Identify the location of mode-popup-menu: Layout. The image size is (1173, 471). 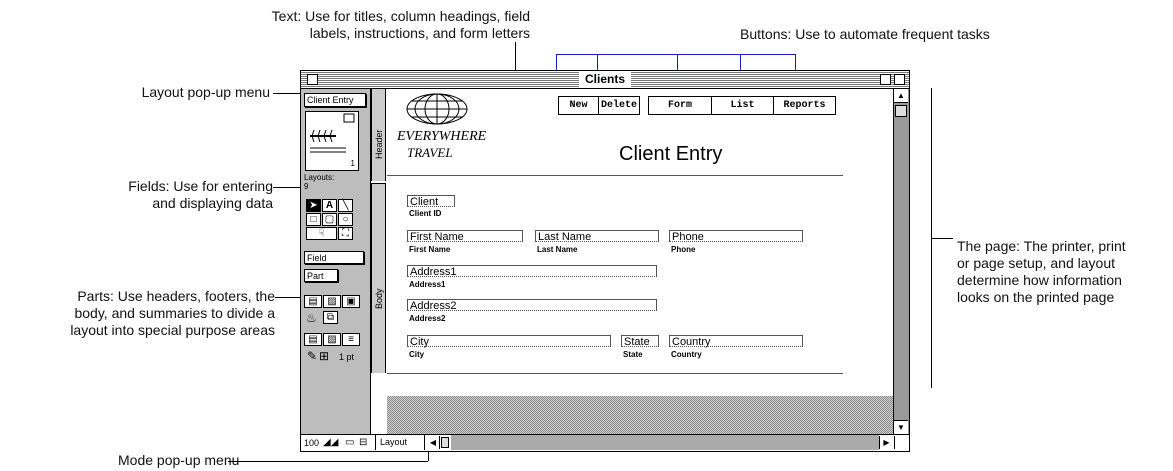
(400, 442).